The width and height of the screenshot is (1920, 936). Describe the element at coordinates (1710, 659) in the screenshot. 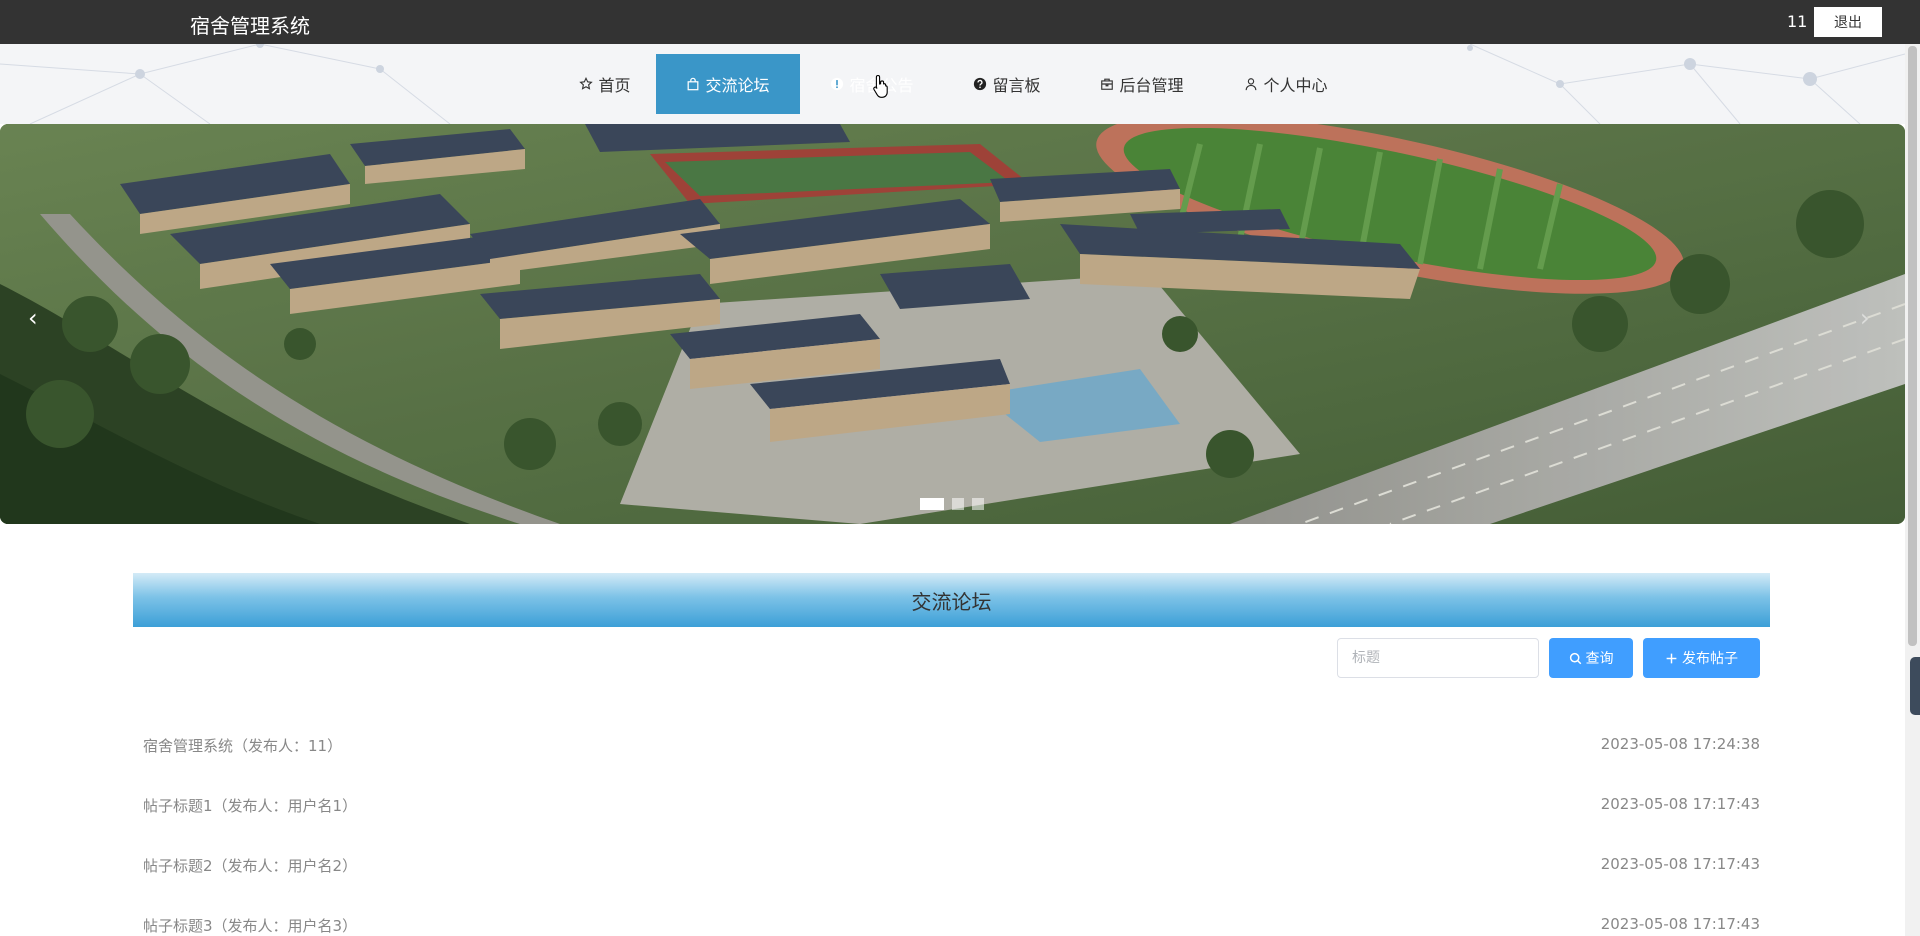

I see `publish-post-label: 发布帖子` at that location.